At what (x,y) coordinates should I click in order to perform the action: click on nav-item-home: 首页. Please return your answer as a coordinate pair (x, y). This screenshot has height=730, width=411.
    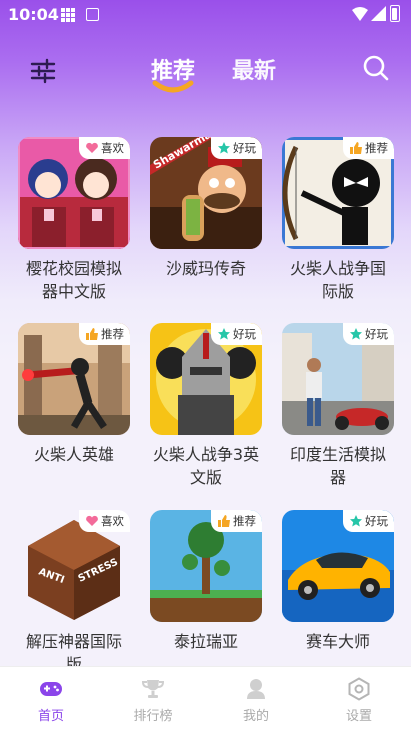
    Looking at the image, I should click on (51, 700).